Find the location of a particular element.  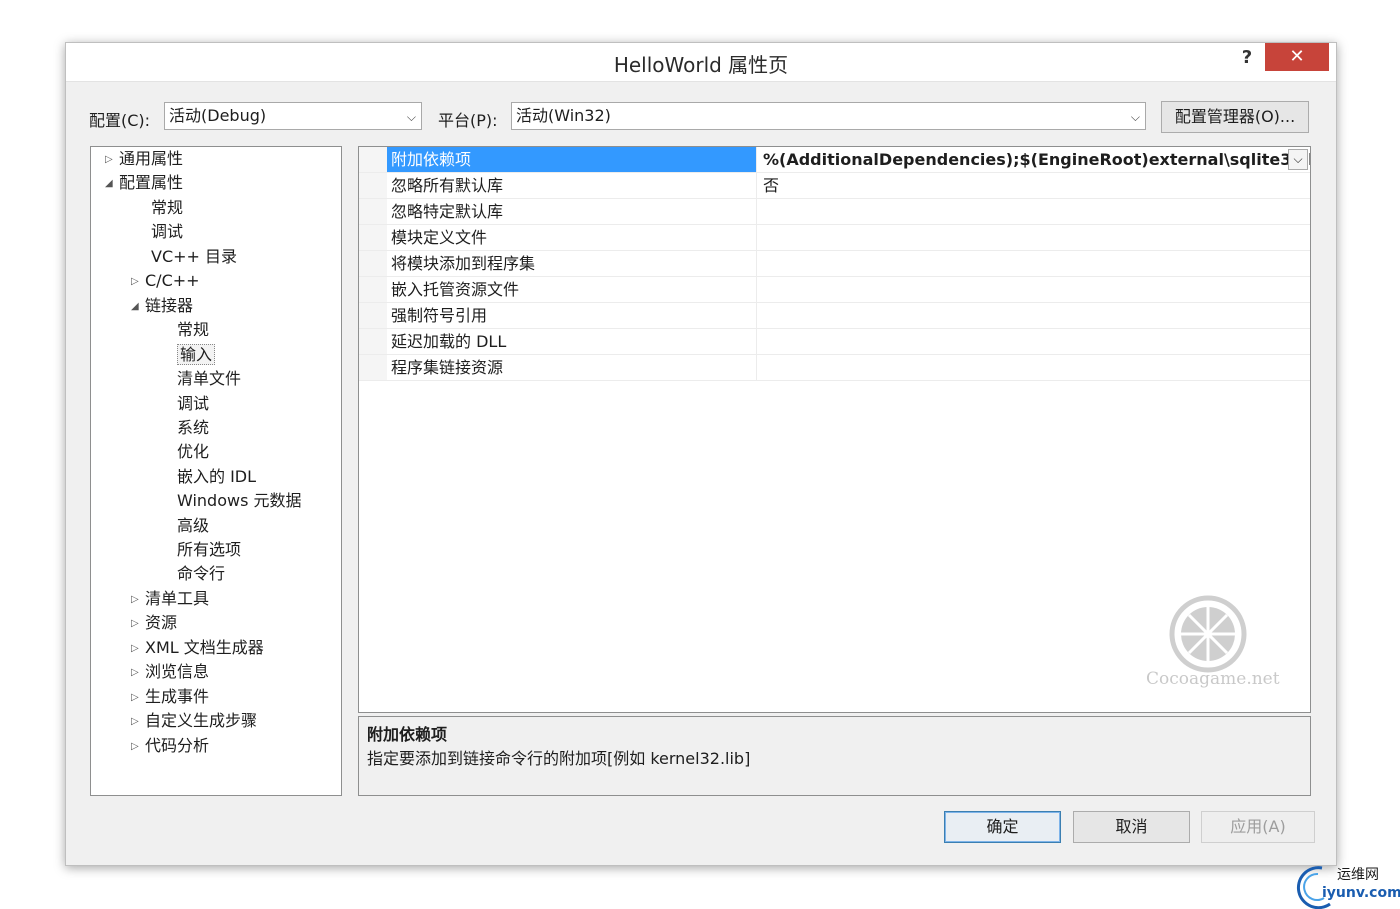

property-name: 强制符号引用 is located at coordinates (572, 315).